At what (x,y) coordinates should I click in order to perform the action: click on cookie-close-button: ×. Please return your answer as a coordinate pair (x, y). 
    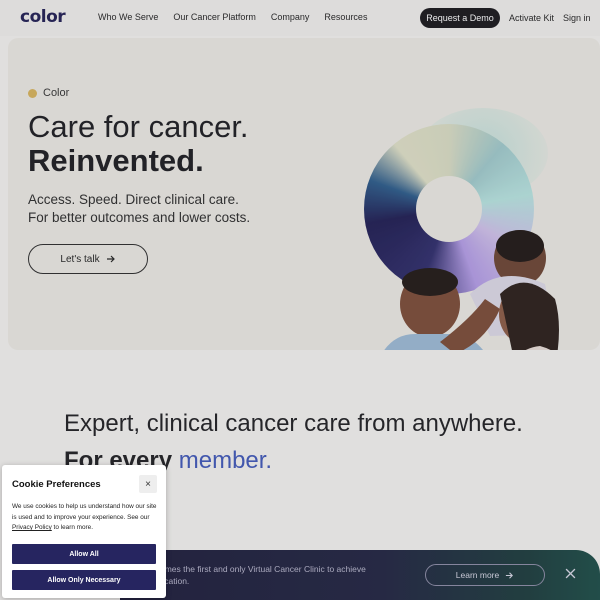
    Looking at the image, I should click on (148, 484).